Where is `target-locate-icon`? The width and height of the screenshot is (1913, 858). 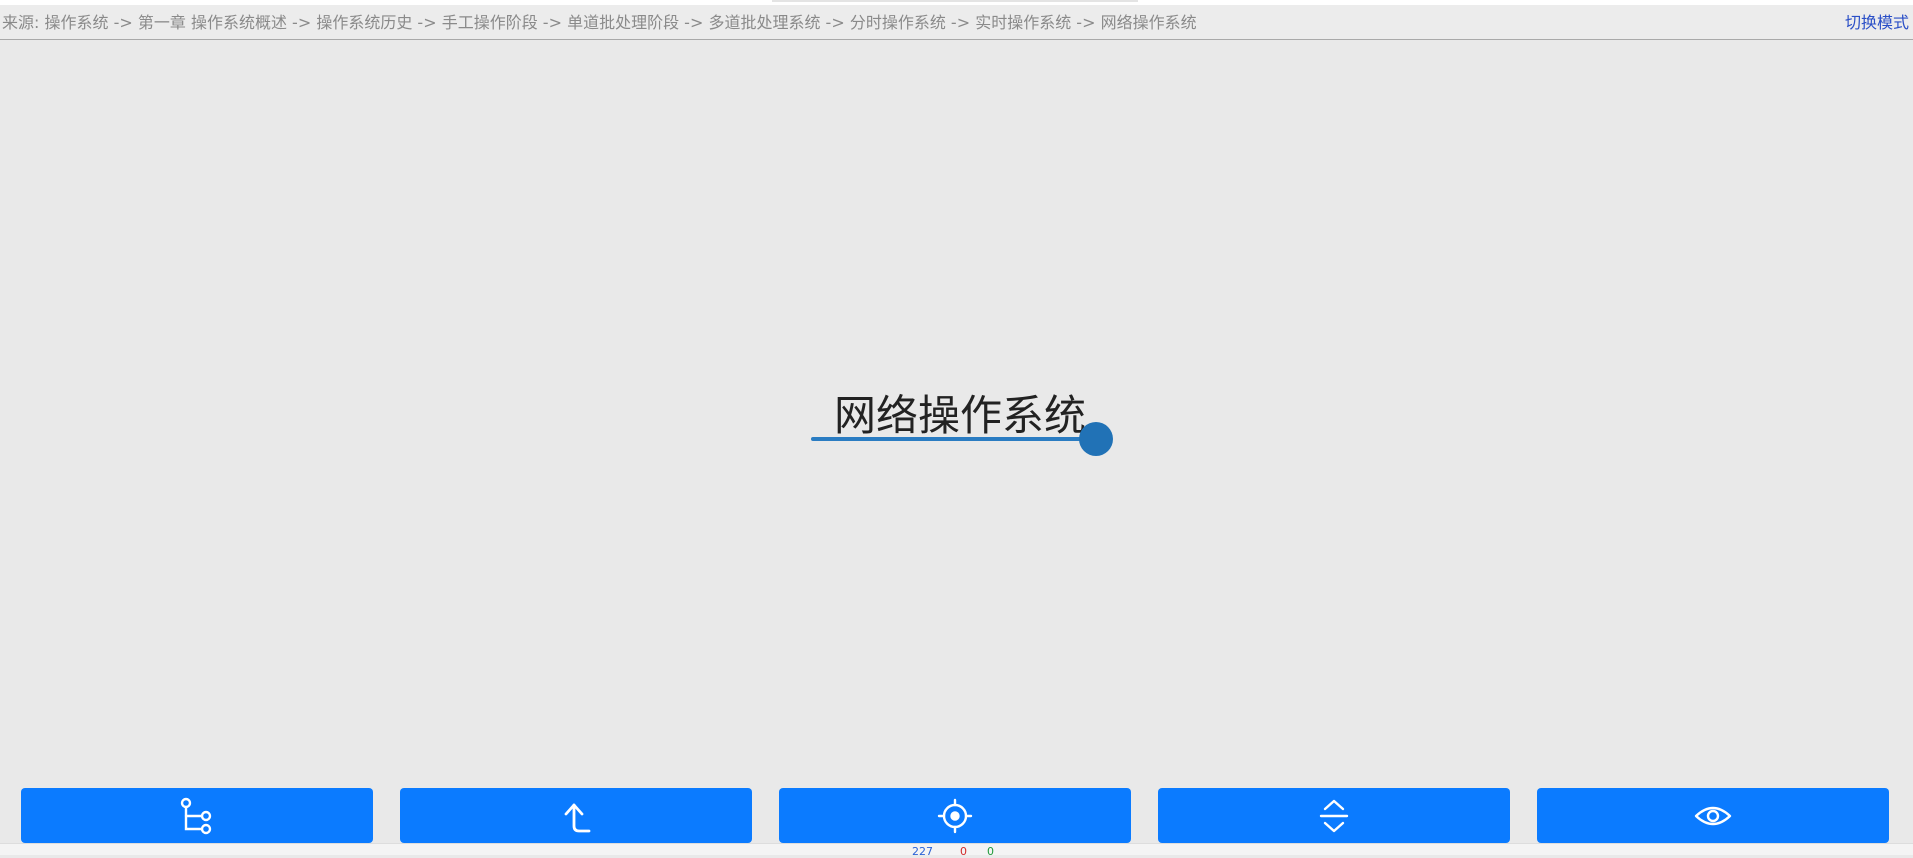
target-locate-icon is located at coordinates (955, 815).